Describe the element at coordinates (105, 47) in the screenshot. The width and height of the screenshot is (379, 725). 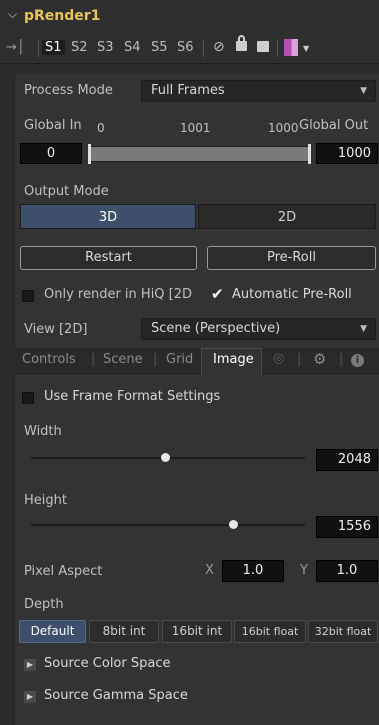
I see `slot-s3: S3` at that location.